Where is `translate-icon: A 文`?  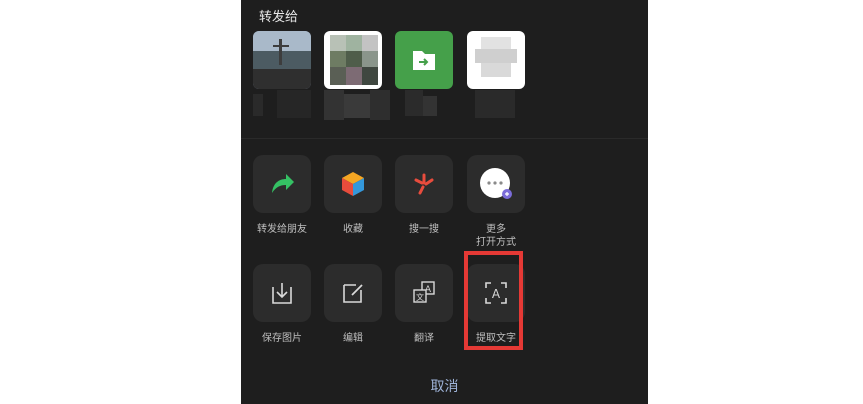 translate-icon: A 文 is located at coordinates (424, 292).